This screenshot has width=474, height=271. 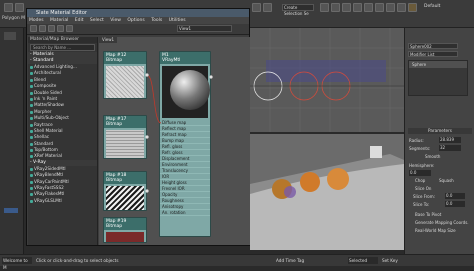 I want to click on perspective-view-svg, so click(x=327, y=192).